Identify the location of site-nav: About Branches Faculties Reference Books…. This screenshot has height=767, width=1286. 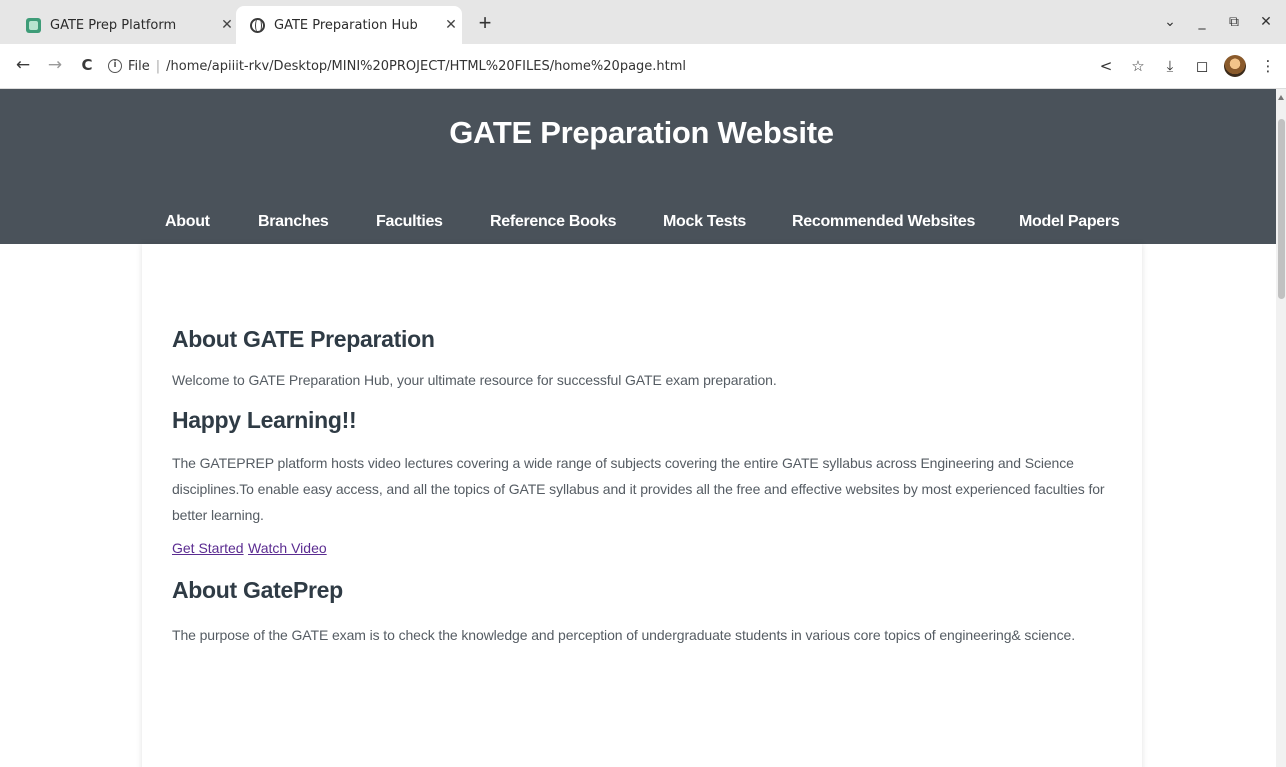
(638, 226).